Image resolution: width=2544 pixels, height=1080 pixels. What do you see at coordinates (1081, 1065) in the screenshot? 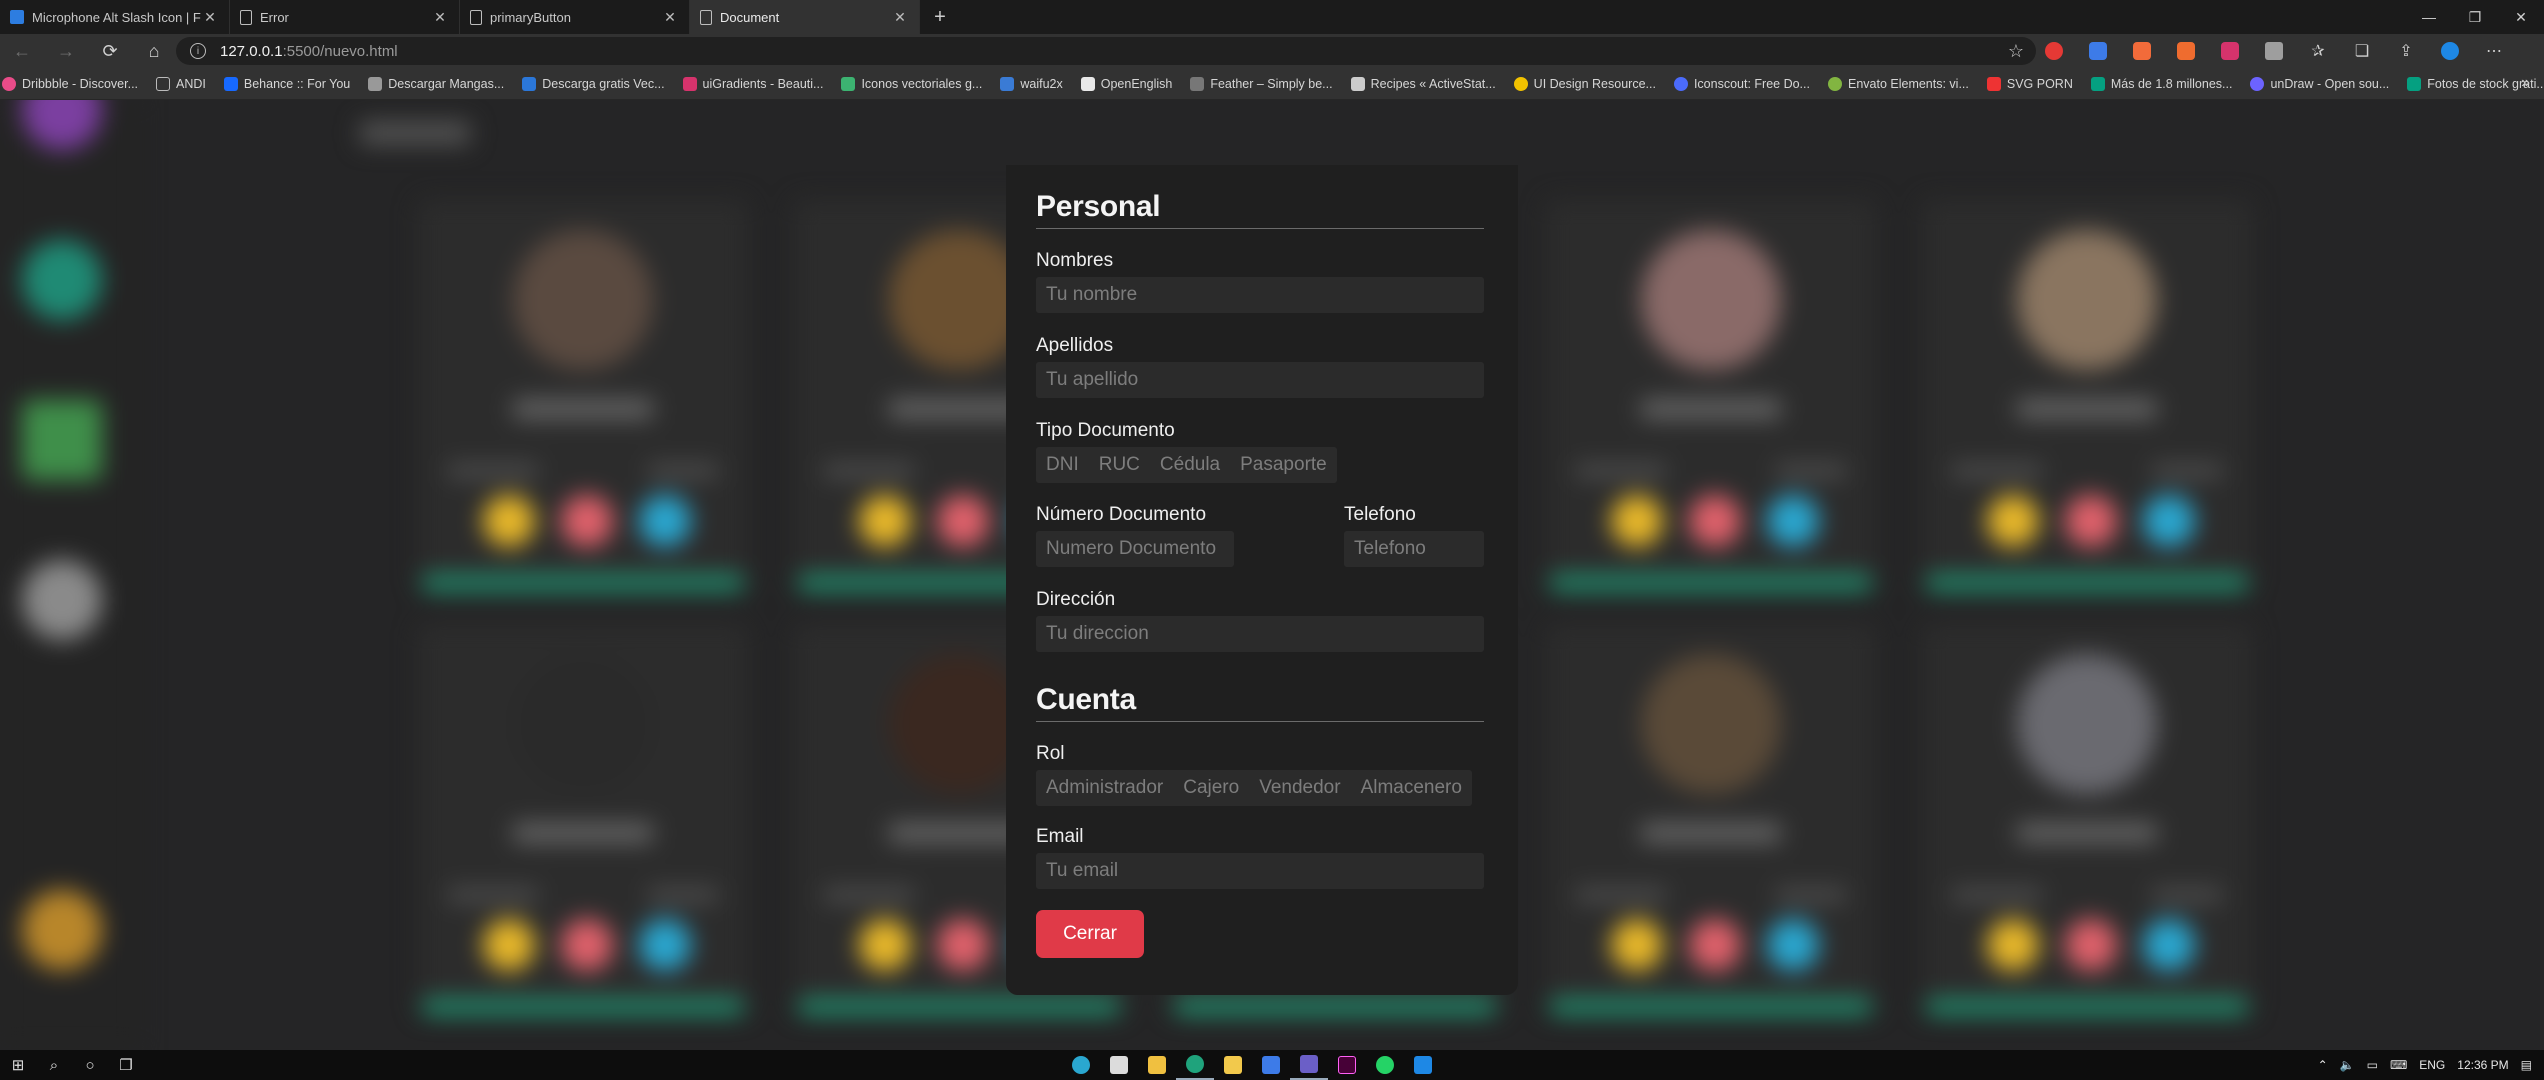
I see `taskbar-app-icon` at bounding box center [1081, 1065].